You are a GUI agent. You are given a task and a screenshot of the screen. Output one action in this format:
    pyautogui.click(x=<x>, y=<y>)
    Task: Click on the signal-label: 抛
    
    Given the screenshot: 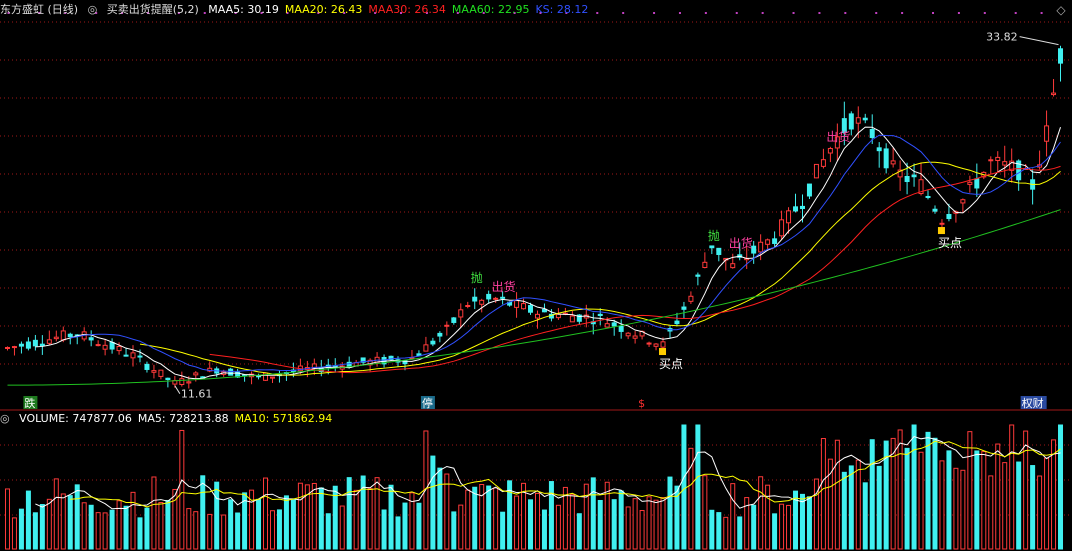 What is the action you would take?
    pyautogui.click(x=714, y=235)
    